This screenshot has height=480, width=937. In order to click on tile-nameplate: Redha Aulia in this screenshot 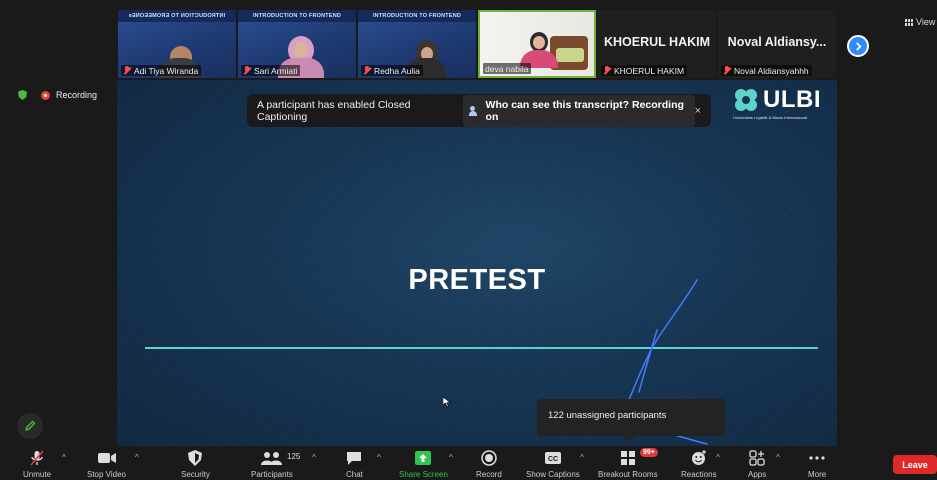, I will do `click(392, 70)`.